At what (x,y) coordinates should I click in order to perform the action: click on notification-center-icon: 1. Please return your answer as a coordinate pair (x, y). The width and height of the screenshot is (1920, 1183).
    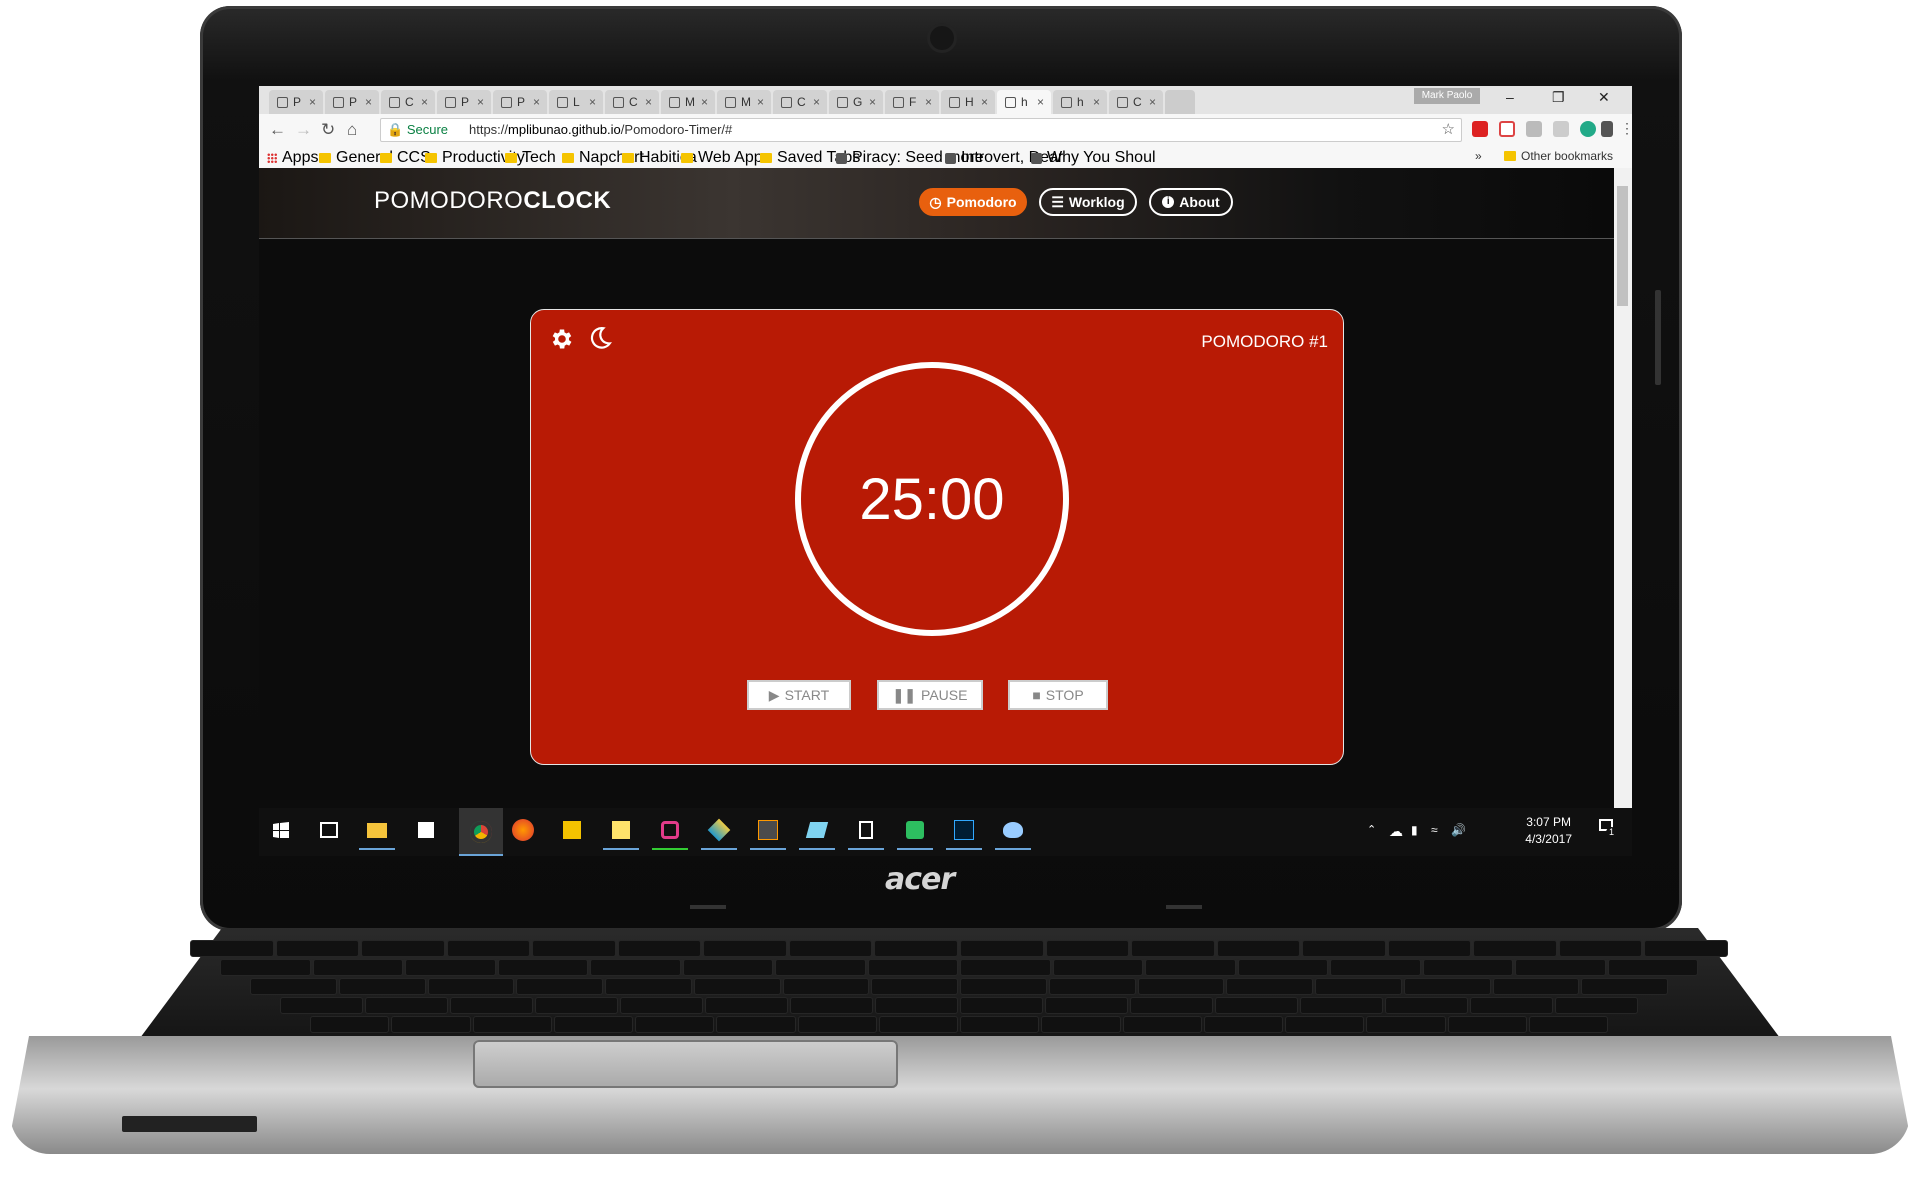
    Looking at the image, I should click on (1608, 828).